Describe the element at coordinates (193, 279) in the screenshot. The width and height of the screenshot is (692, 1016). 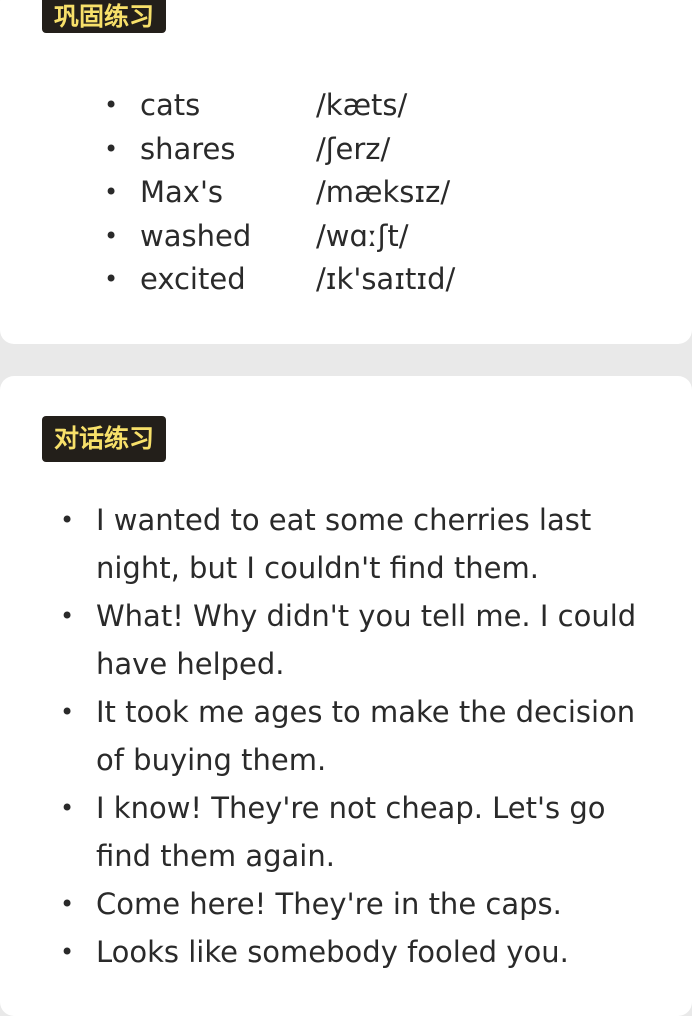
I see `vocabulary-word: excited` at that location.